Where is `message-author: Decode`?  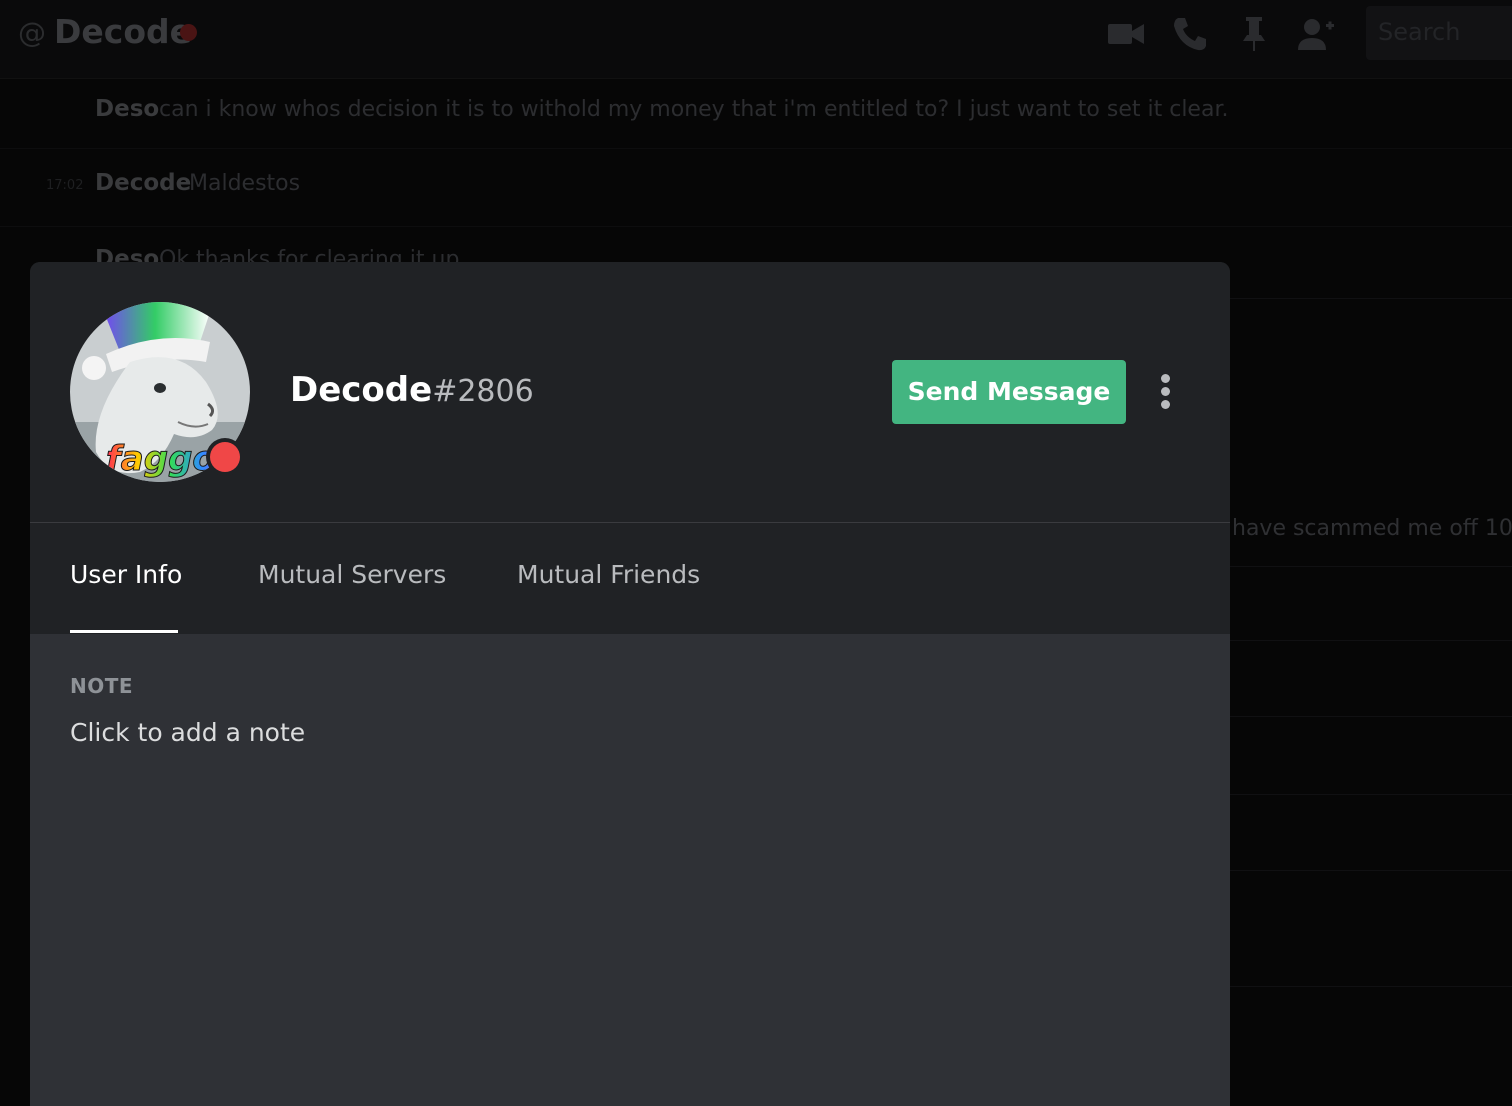
message-author: Decode is located at coordinates (143, 183).